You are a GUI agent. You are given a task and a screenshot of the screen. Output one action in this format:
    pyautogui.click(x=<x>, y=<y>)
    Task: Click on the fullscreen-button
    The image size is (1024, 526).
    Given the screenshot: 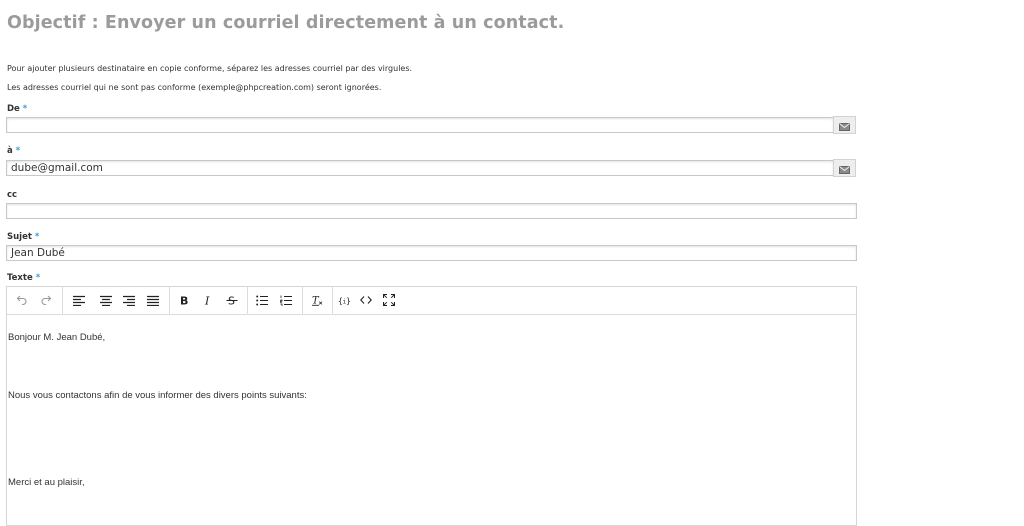 What is the action you would take?
    pyautogui.click(x=389, y=300)
    